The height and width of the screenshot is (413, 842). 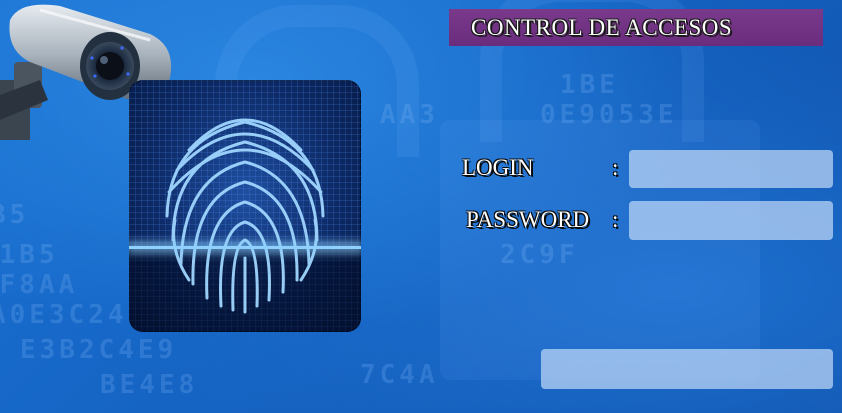 I want to click on submit-button, so click(x=687, y=369).